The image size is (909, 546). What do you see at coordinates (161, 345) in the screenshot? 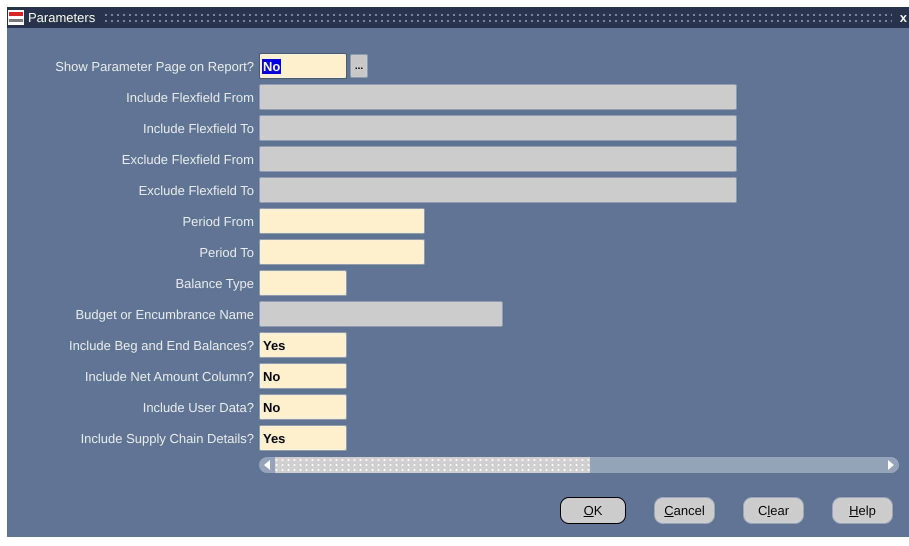
I see `field-label: Include Beg and End Balances?` at bounding box center [161, 345].